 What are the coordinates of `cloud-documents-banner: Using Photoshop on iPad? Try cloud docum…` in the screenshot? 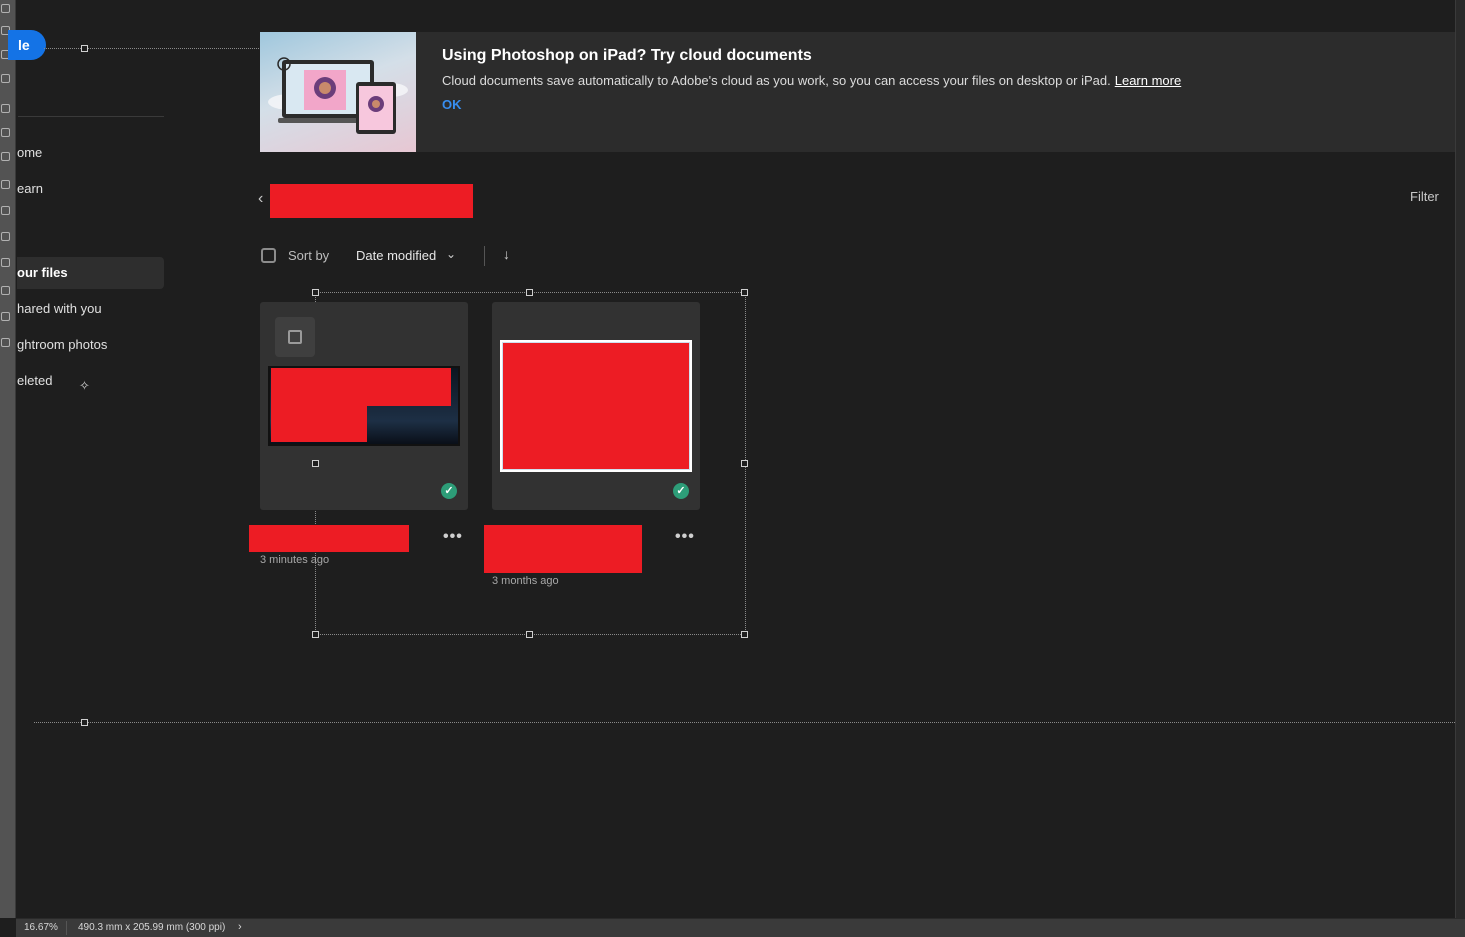 It's located at (857, 92).